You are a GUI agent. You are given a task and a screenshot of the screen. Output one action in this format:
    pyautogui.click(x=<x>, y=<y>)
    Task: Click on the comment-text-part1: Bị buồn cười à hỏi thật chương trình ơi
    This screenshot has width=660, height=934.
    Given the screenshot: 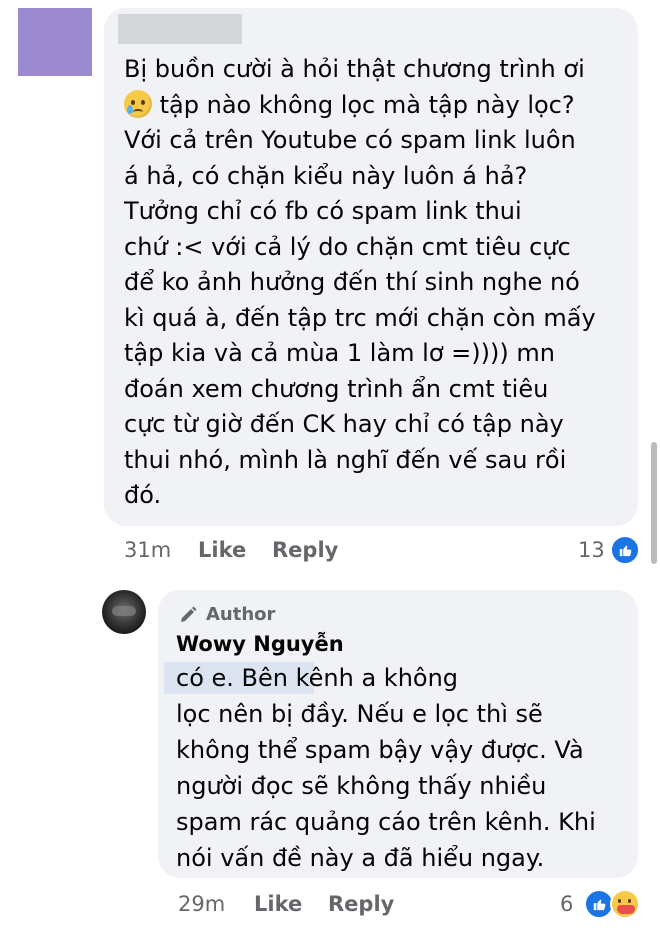 What is the action you would take?
    pyautogui.click(x=354, y=69)
    